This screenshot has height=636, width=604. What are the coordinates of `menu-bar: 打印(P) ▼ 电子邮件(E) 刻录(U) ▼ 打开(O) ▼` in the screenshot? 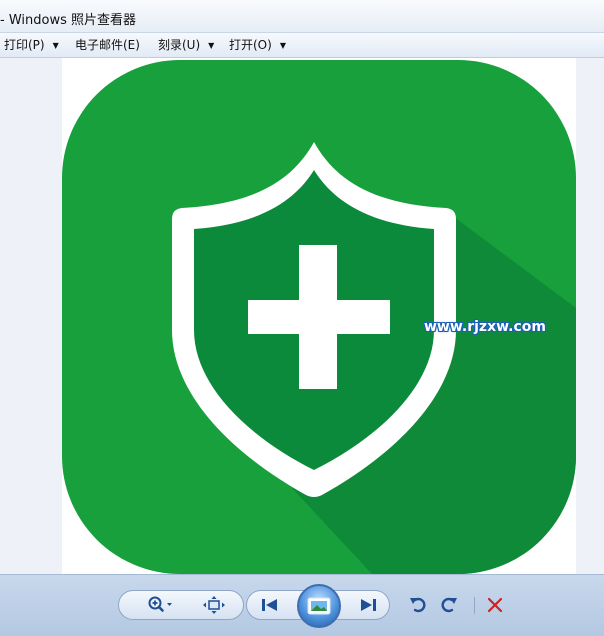 It's located at (302, 45).